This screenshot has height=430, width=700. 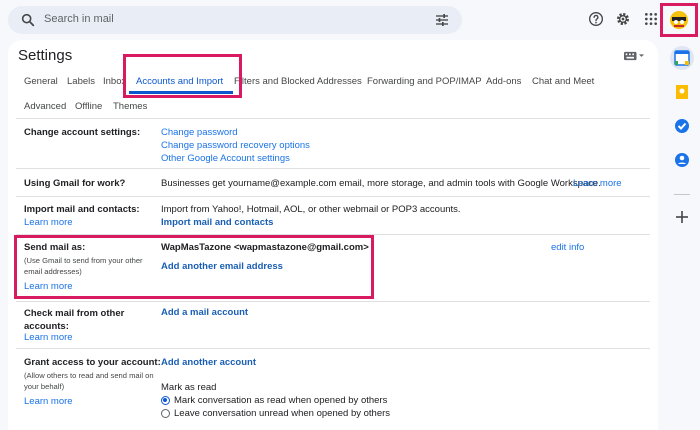 What do you see at coordinates (74, 320) in the screenshot?
I see `check-mail-label: Check mail from other accounts:` at bounding box center [74, 320].